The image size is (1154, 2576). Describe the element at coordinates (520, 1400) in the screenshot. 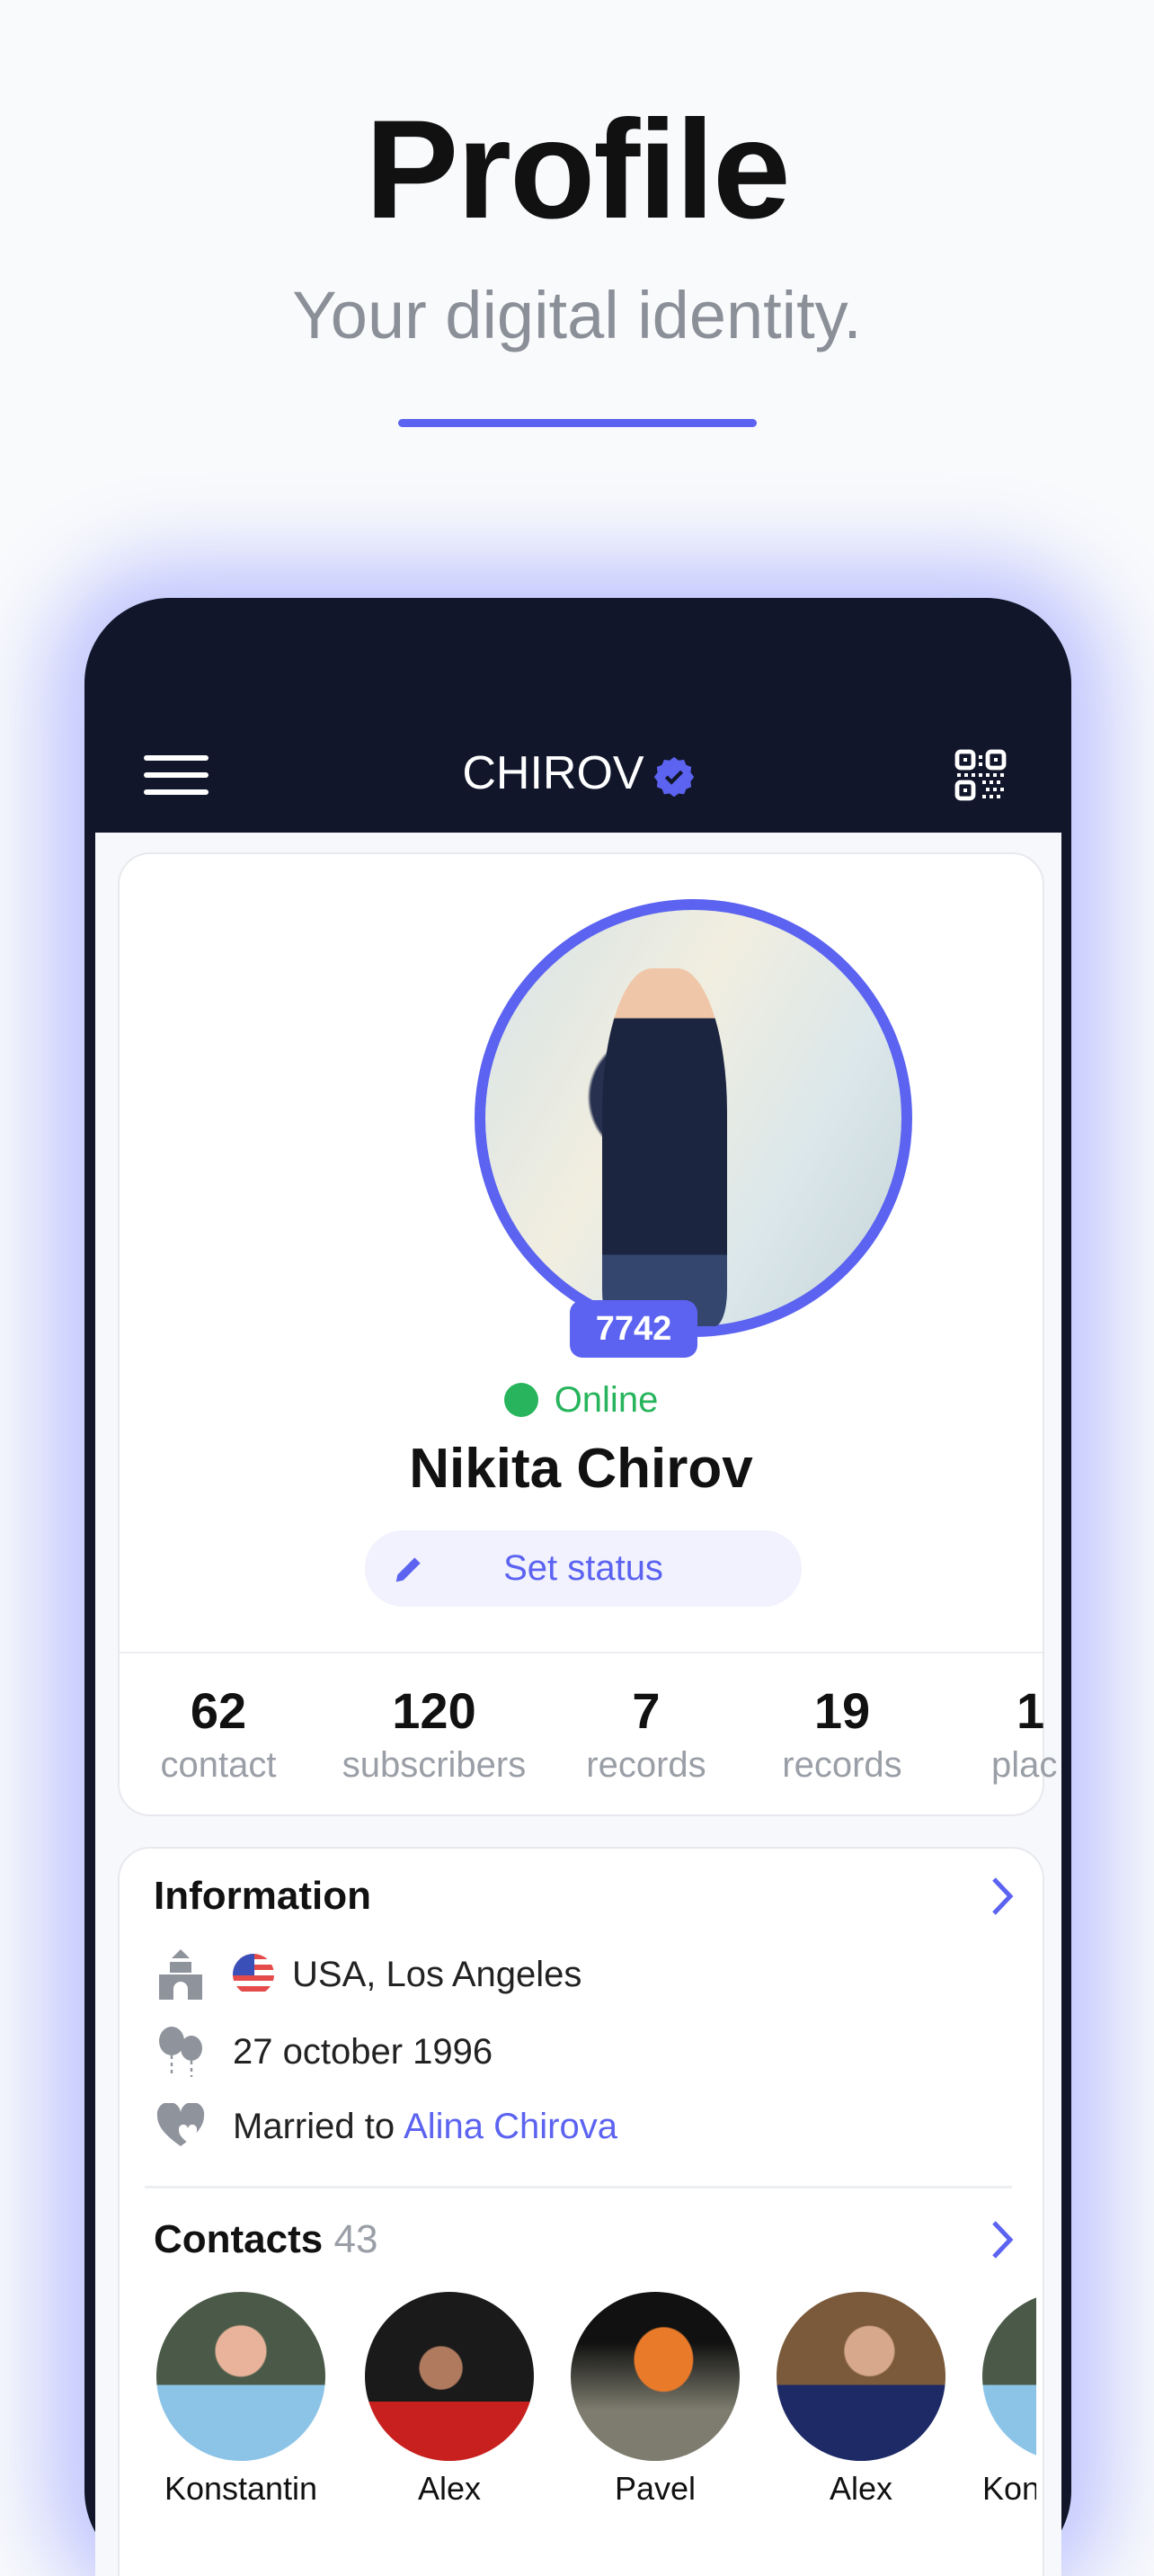

I see `online-dot-icon` at that location.